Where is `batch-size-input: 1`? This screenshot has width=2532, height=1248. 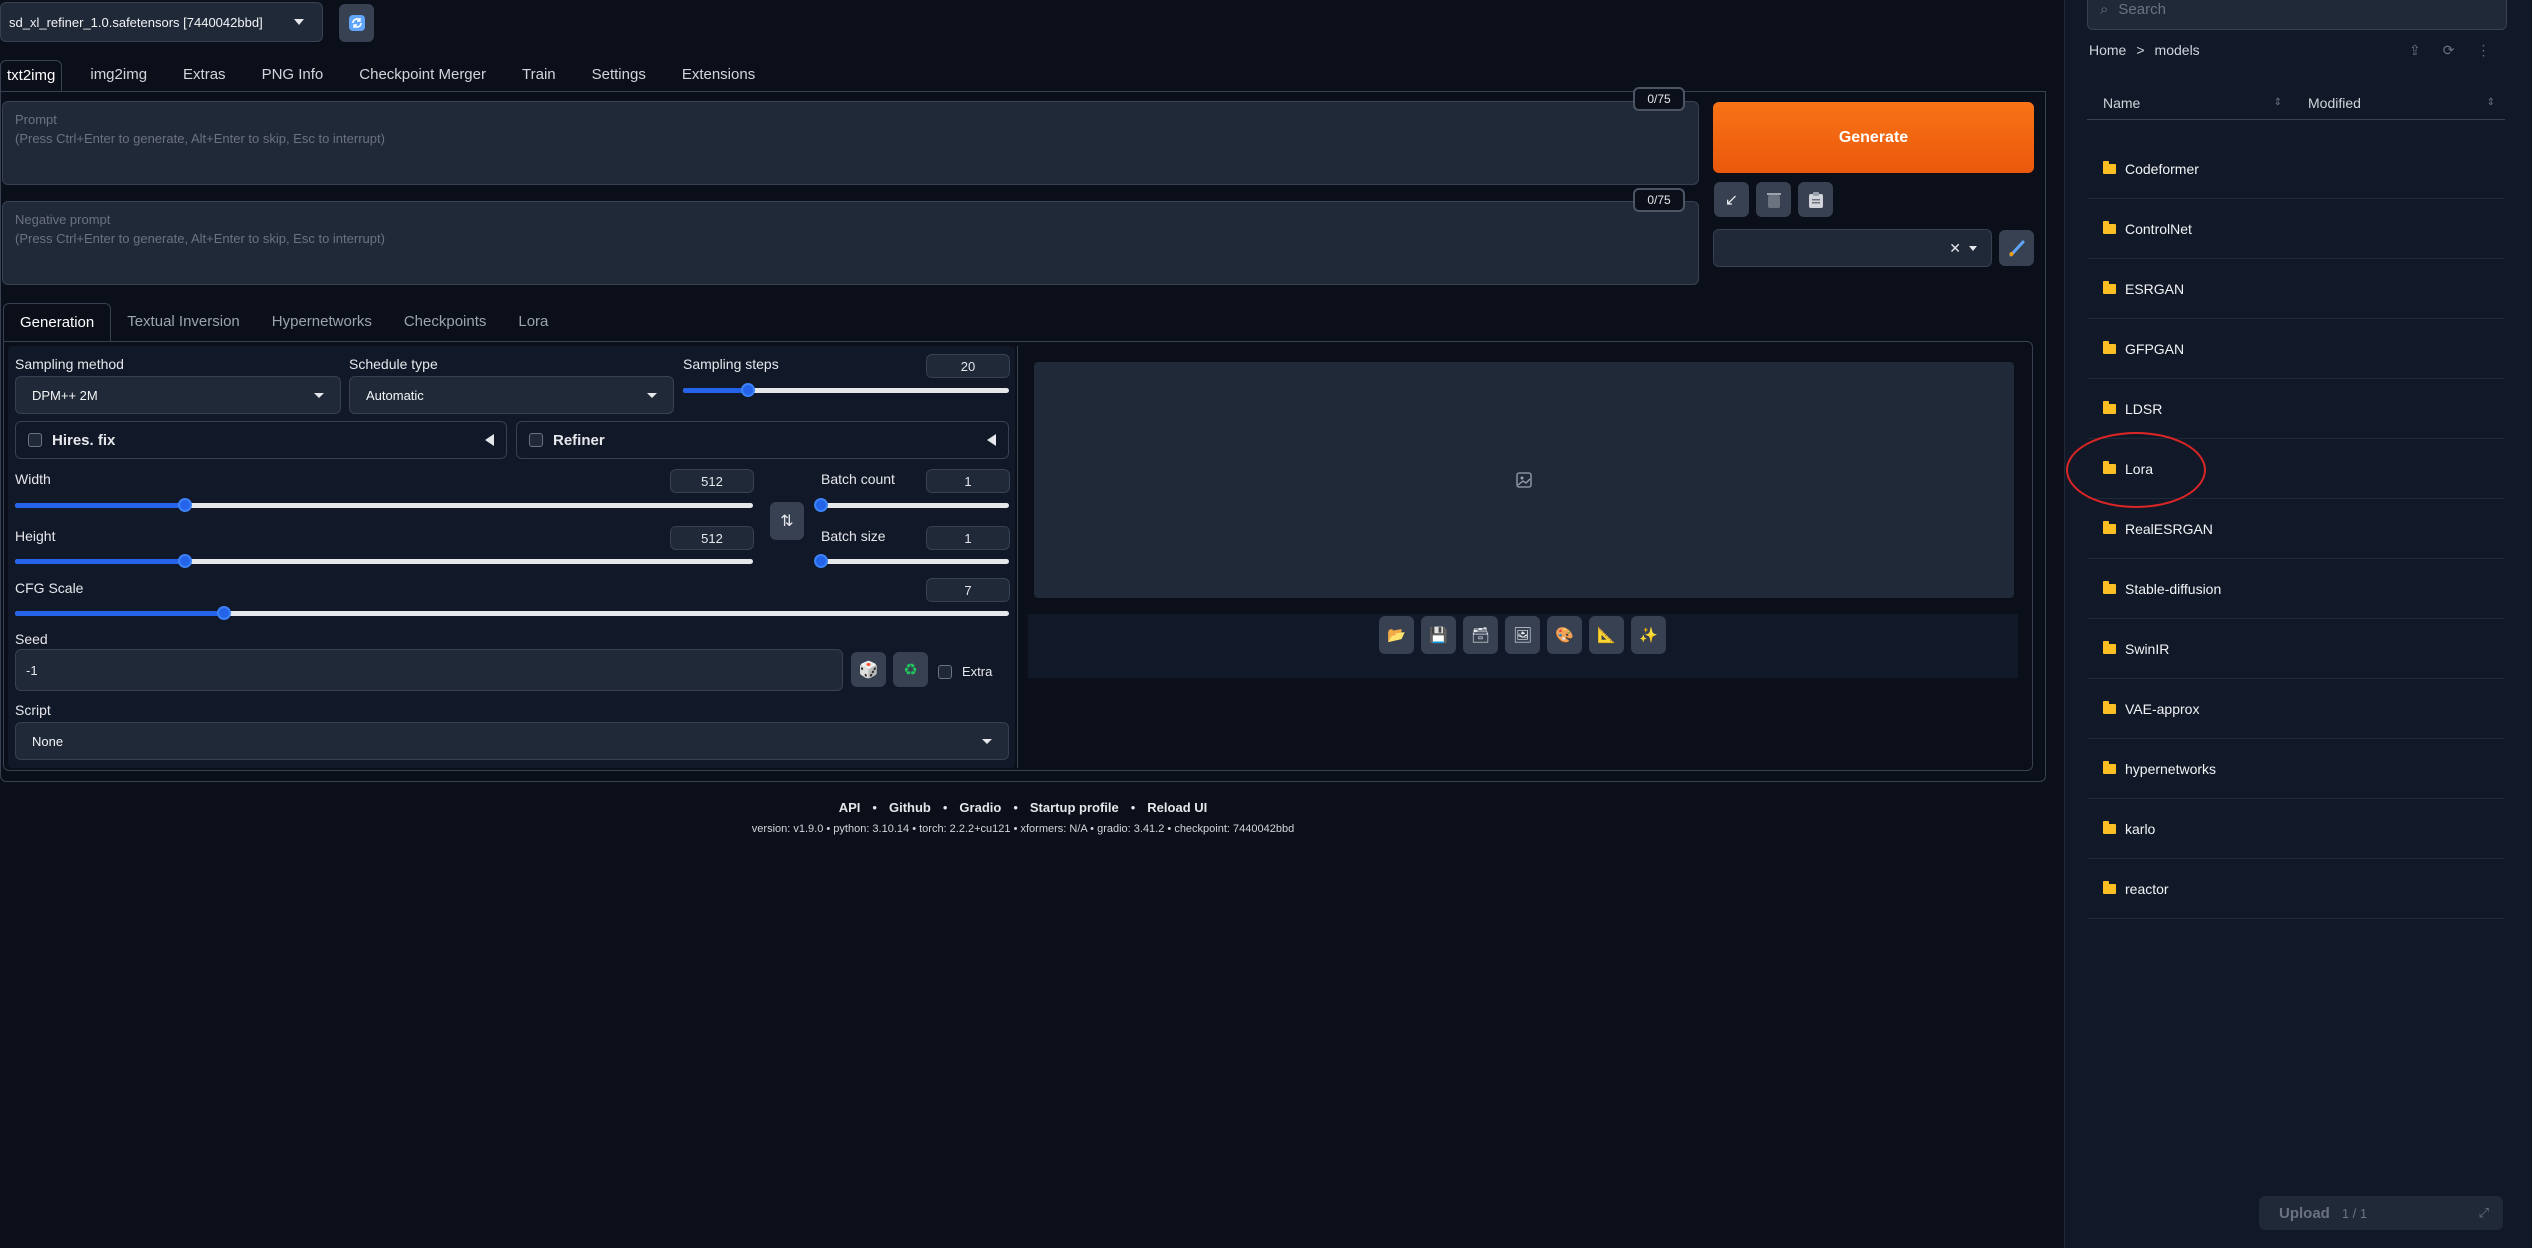
batch-size-input: 1 is located at coordinates (968, 538).